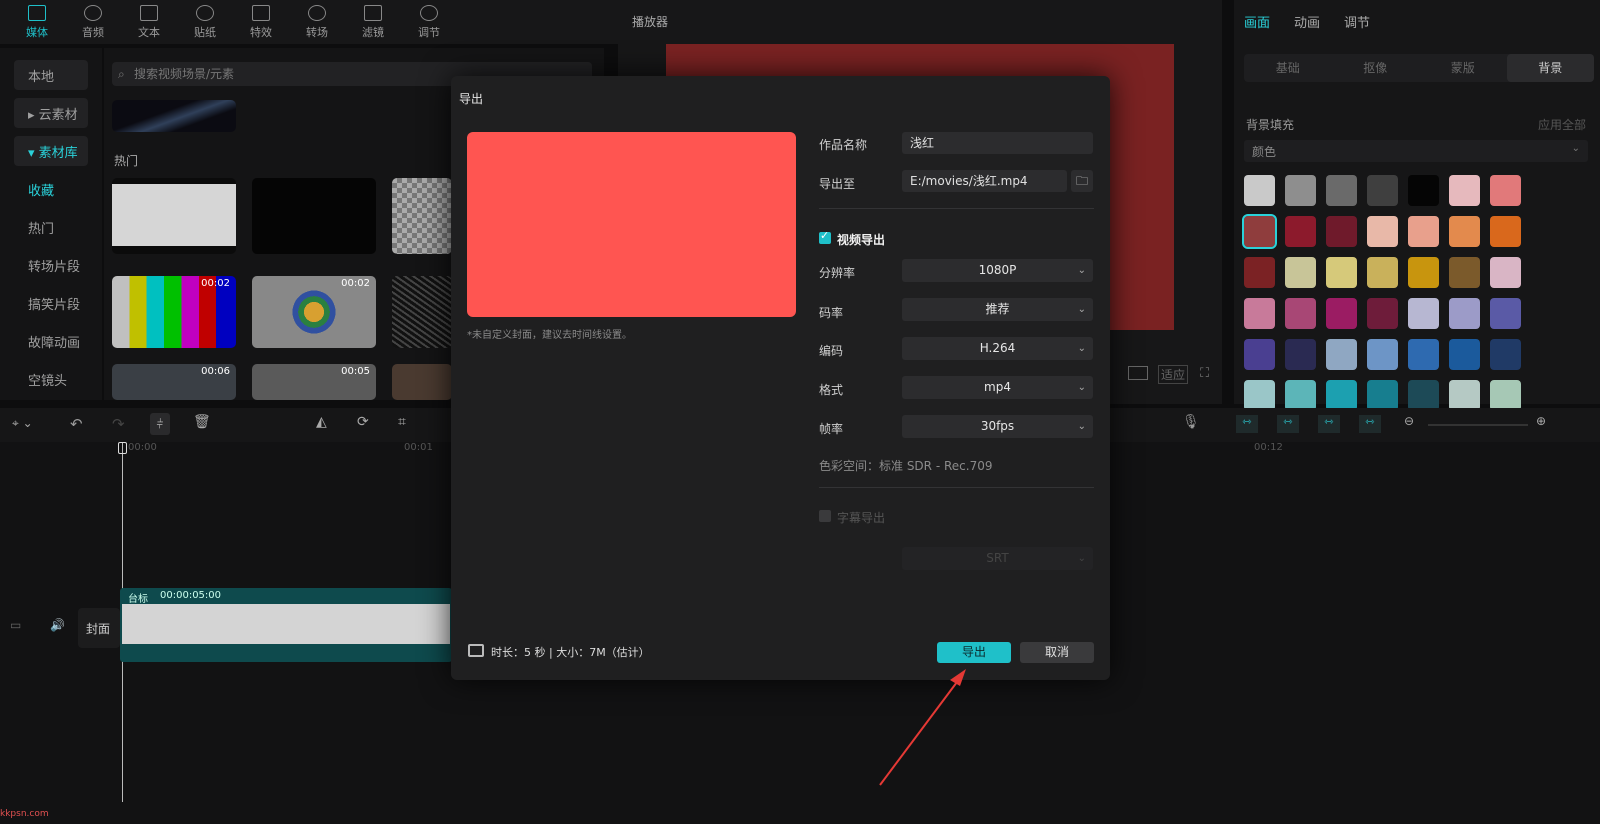  I want to click on watermark: kkpsn.com, so click(24, 814).